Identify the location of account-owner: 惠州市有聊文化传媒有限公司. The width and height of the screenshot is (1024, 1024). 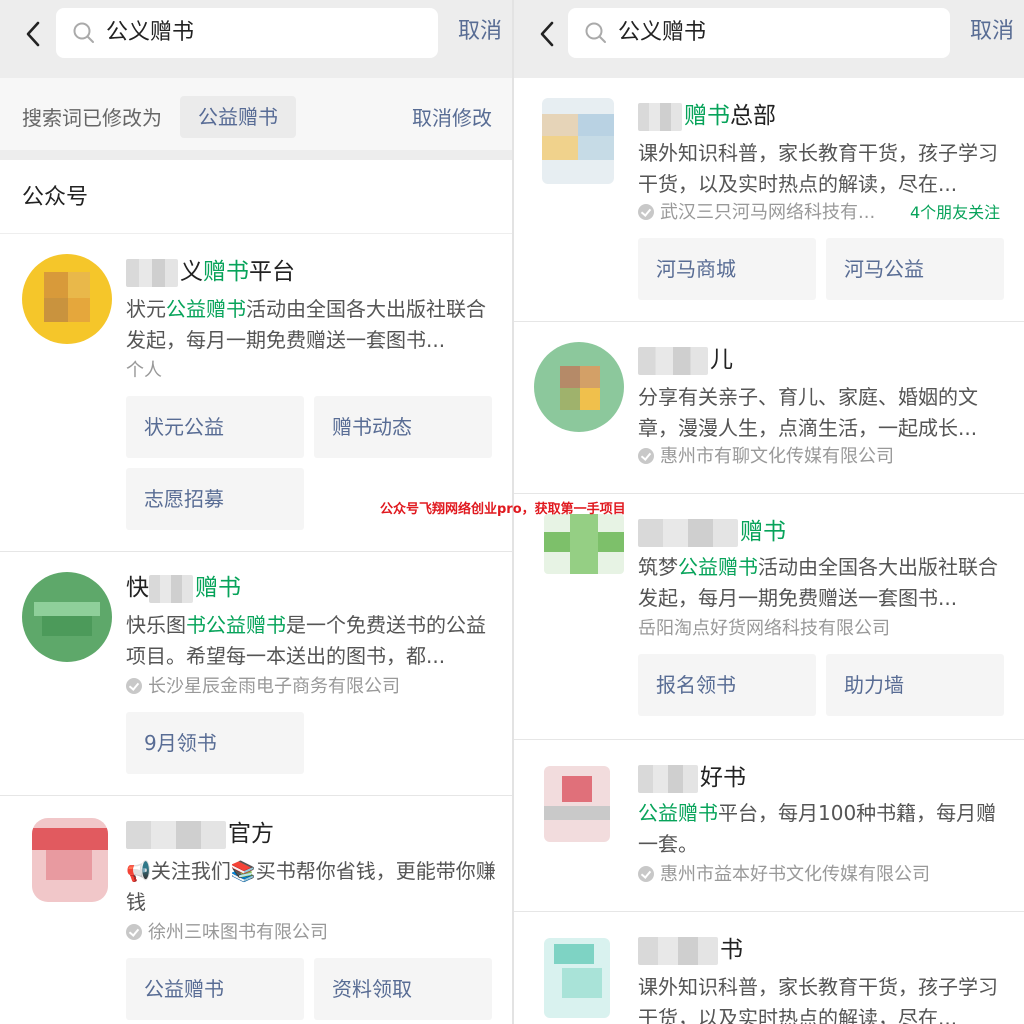
(766, 457).